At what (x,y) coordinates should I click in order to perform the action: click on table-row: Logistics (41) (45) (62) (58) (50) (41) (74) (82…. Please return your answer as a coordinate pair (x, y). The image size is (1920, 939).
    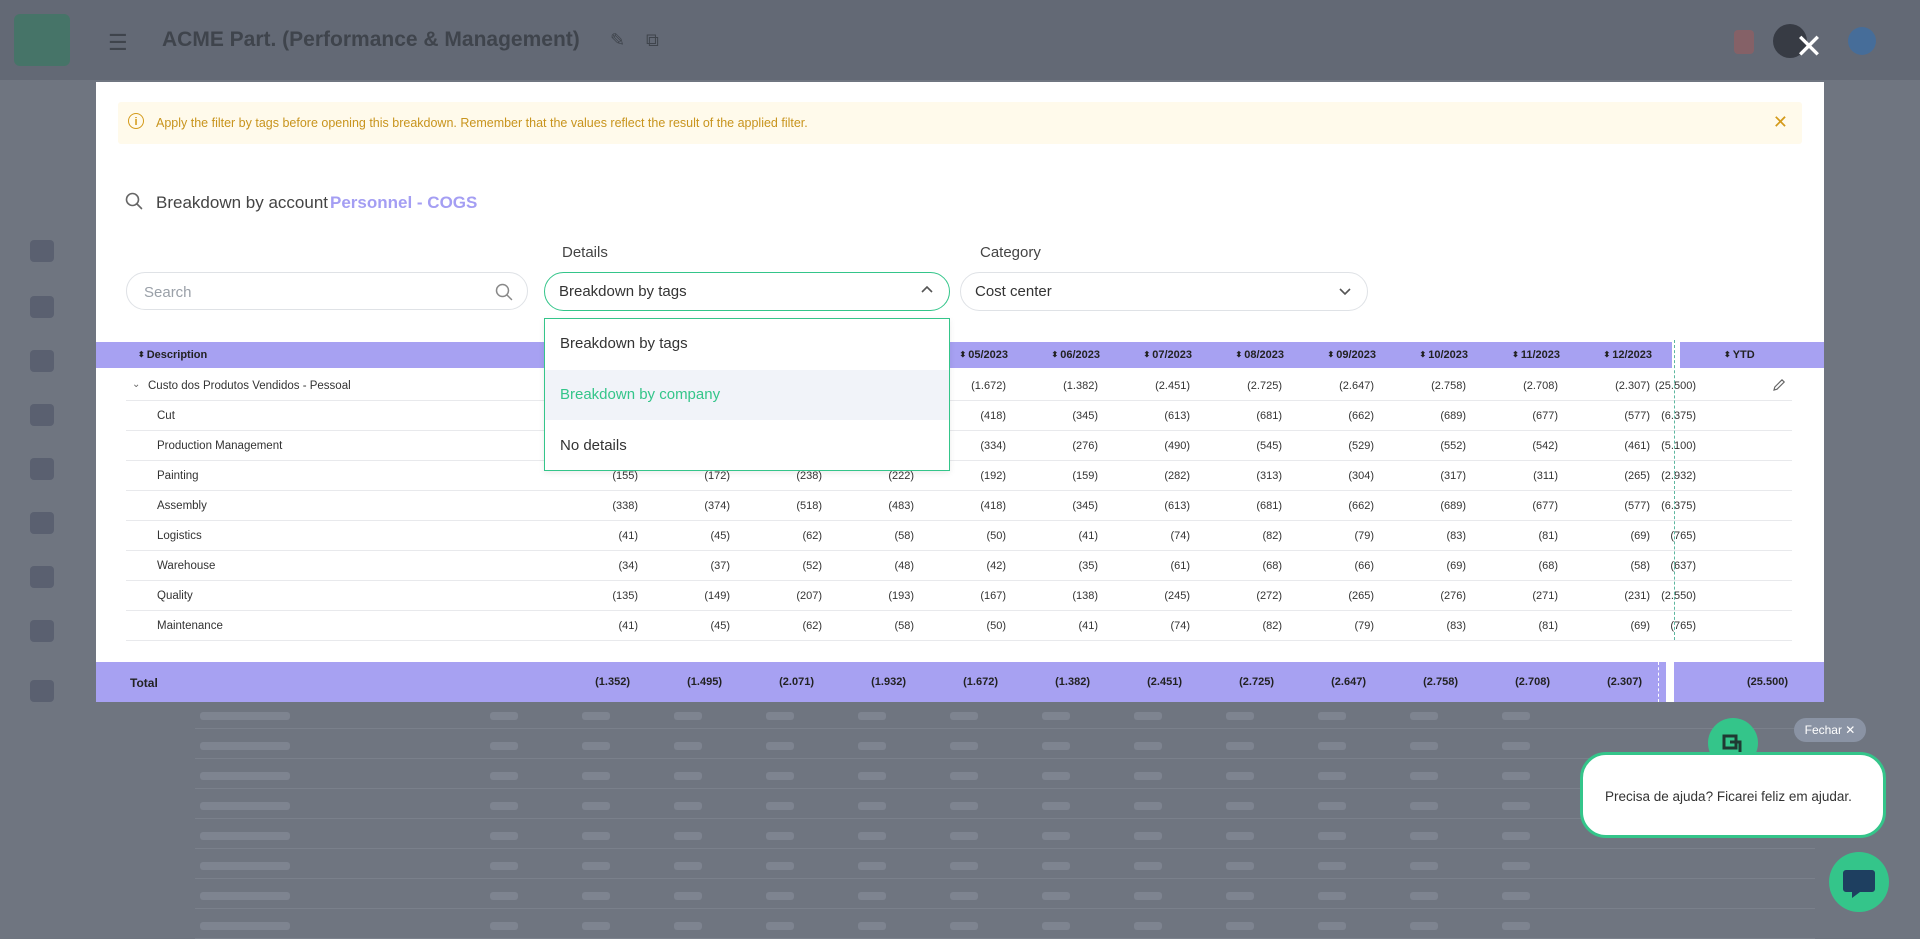
    Looking at the image, I should click on (959, 535).